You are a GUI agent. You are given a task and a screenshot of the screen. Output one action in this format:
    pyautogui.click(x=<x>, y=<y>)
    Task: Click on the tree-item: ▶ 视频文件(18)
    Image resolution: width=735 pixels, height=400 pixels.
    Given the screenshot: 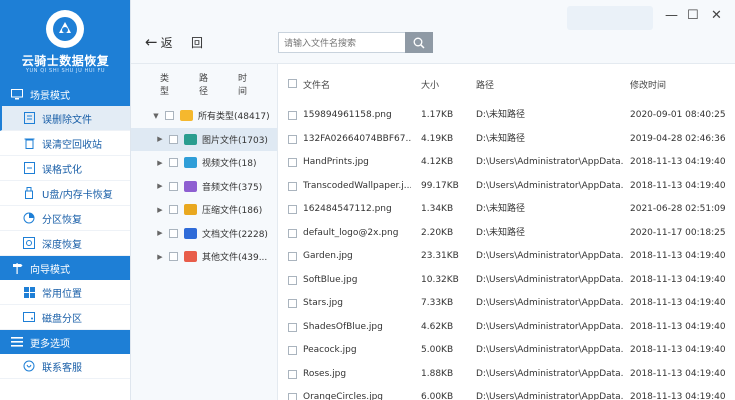 What is the action you would take?
    pyautogui.click(x=204, y=163)
    